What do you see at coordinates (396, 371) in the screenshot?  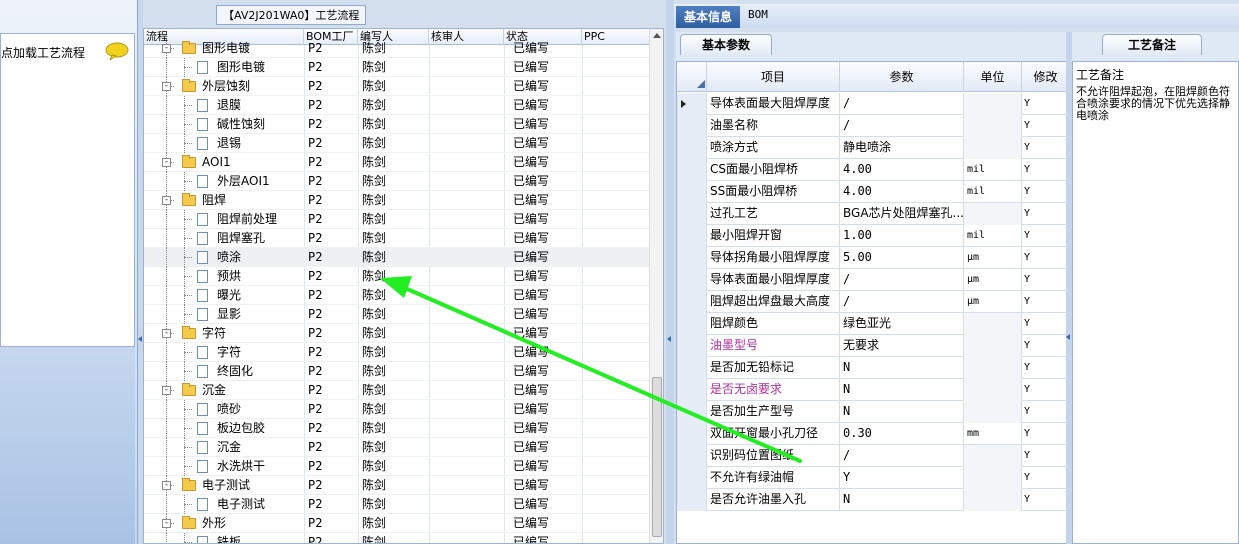 I see `tree-row: 终固化 P2 陈剑 已编写` at bounding box center [396, 371].